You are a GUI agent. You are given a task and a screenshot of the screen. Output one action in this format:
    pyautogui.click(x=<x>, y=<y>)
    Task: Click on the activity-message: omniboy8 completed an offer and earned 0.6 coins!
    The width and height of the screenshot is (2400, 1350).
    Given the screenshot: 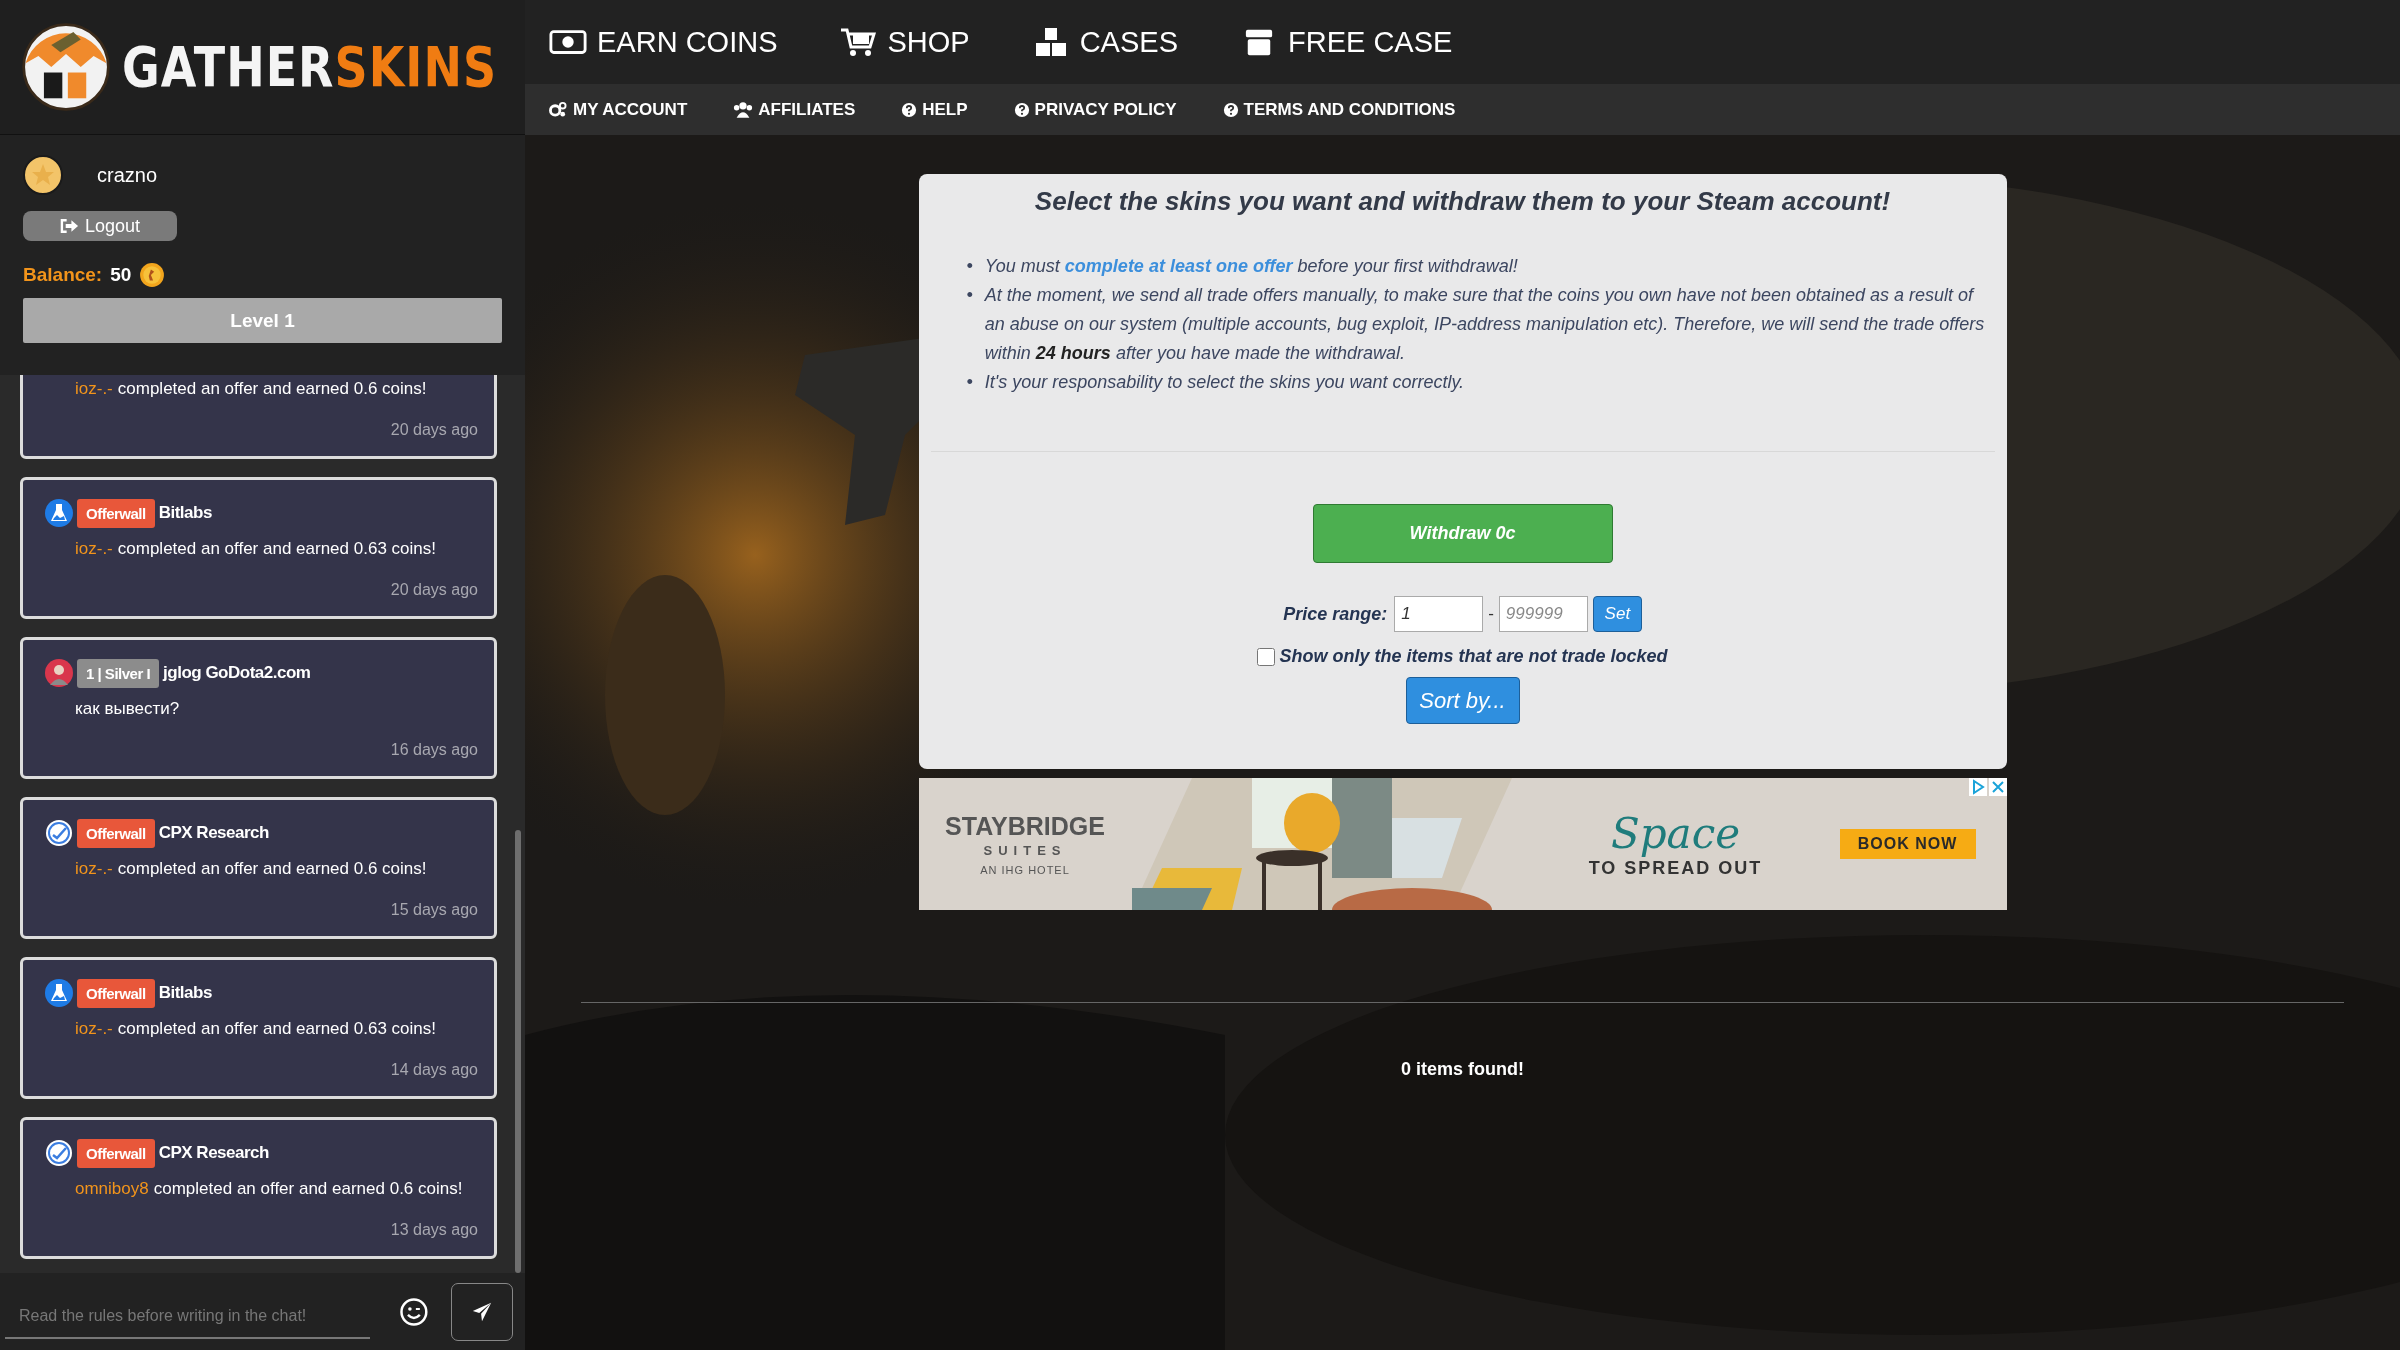 What is the action you would take?
    pyautogui.click(x=269, y=1189)
    